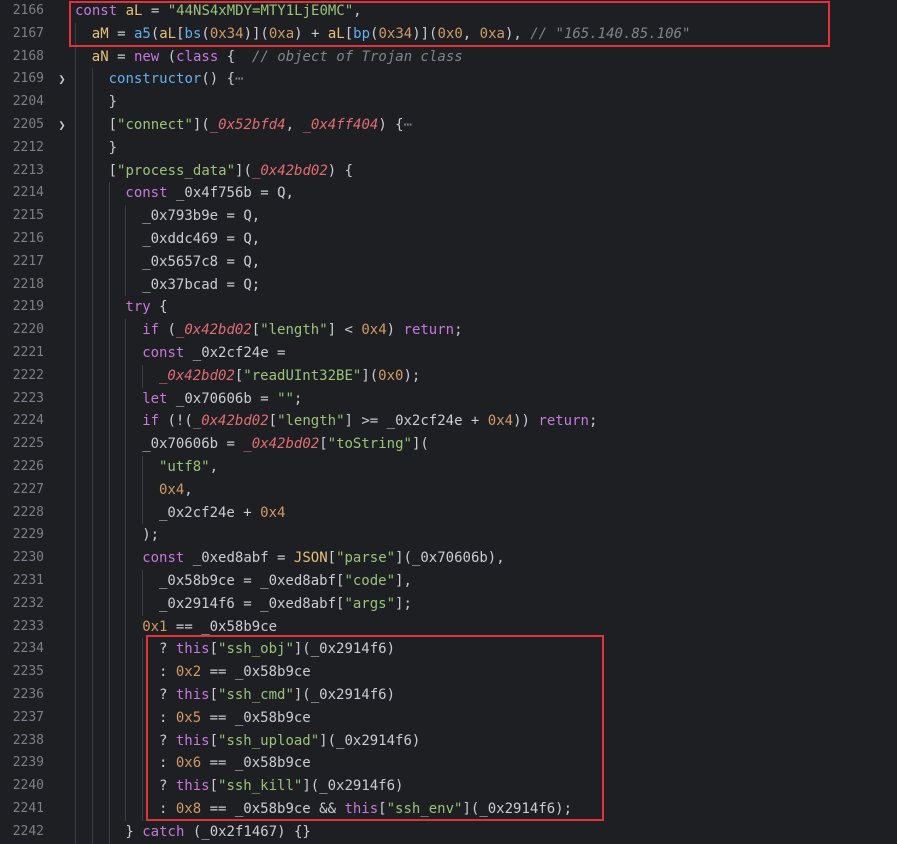  What do you see at coordinates (201, 216) in the screenshot?
I see `code-text: _0x793b9e = Q,` at bounding box center [201, 216].